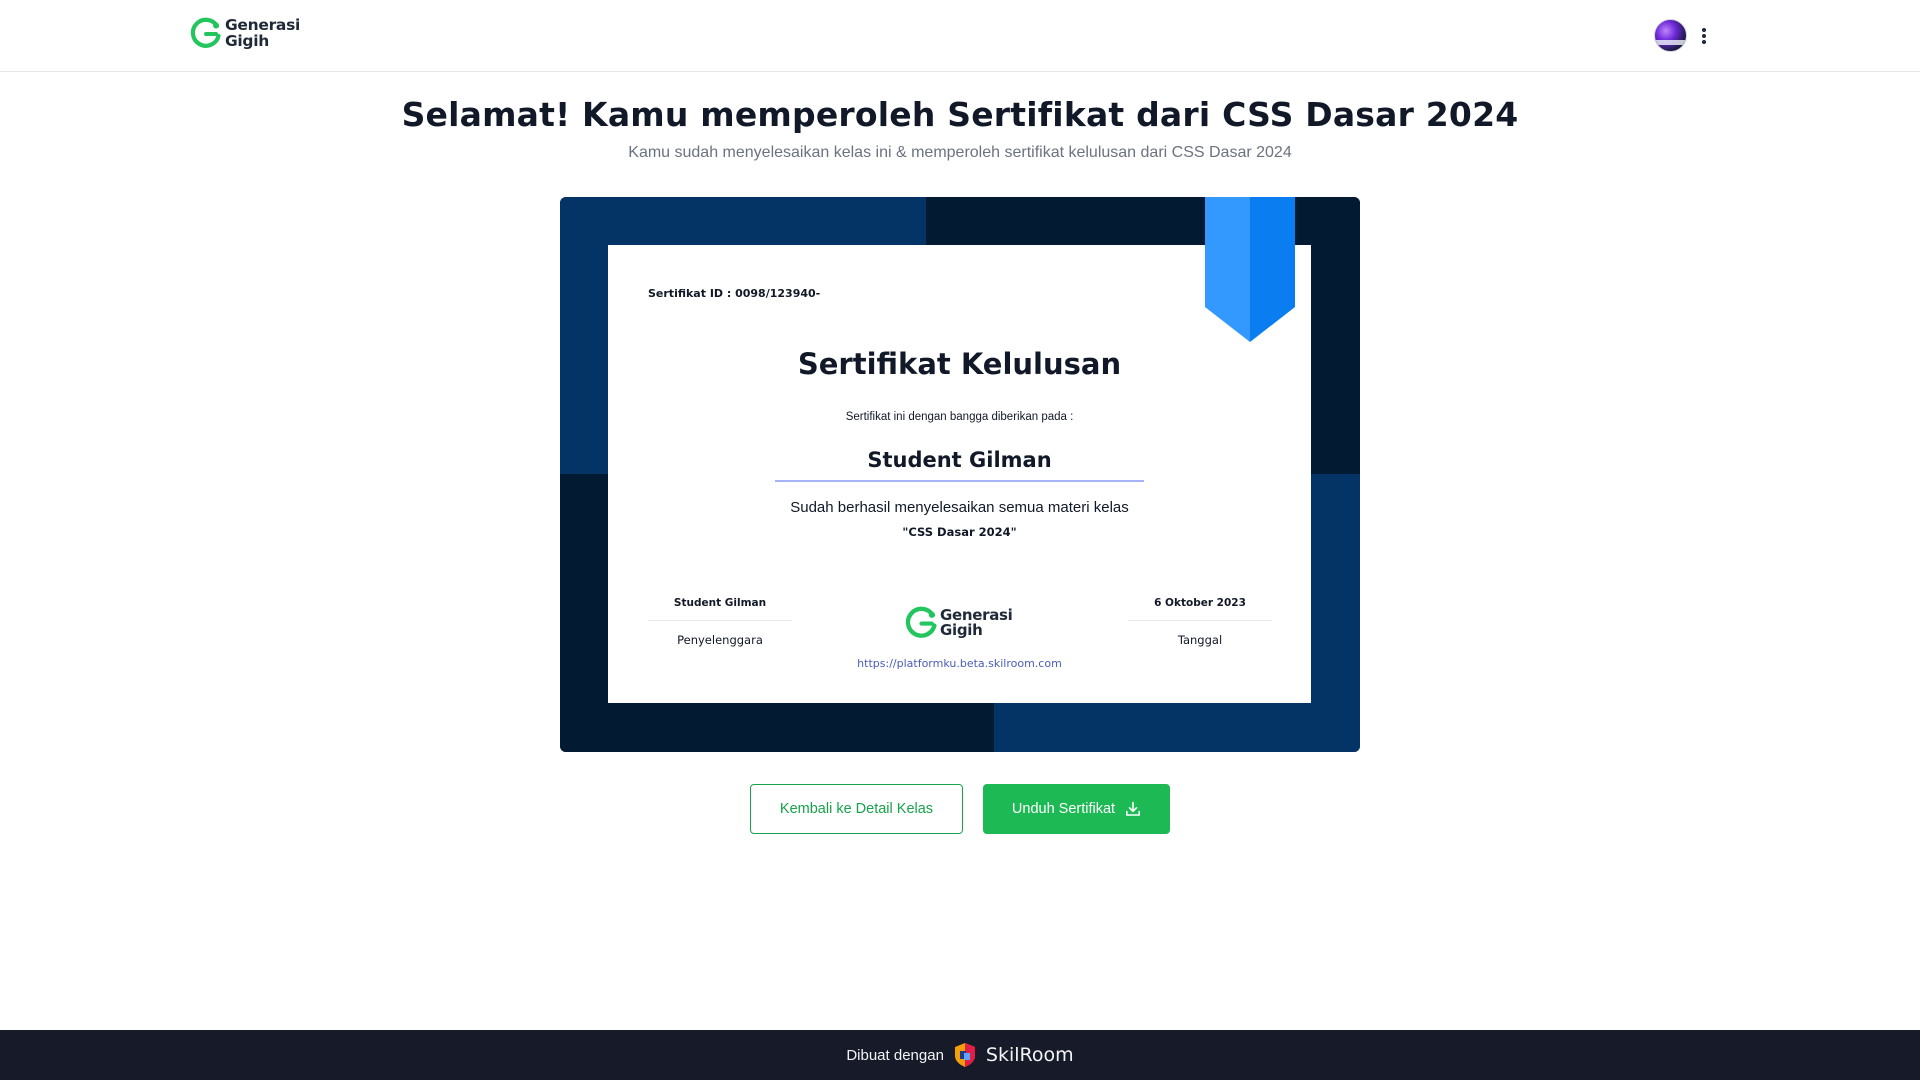 The width and height of the screenshot is (1920, 1080). I want to click on footer: Dibuat dengan SkilRoom, so click(960, 1055).